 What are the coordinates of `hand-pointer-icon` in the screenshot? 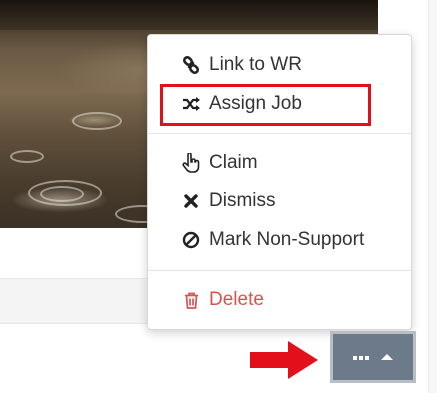 It's located at (191, 163).